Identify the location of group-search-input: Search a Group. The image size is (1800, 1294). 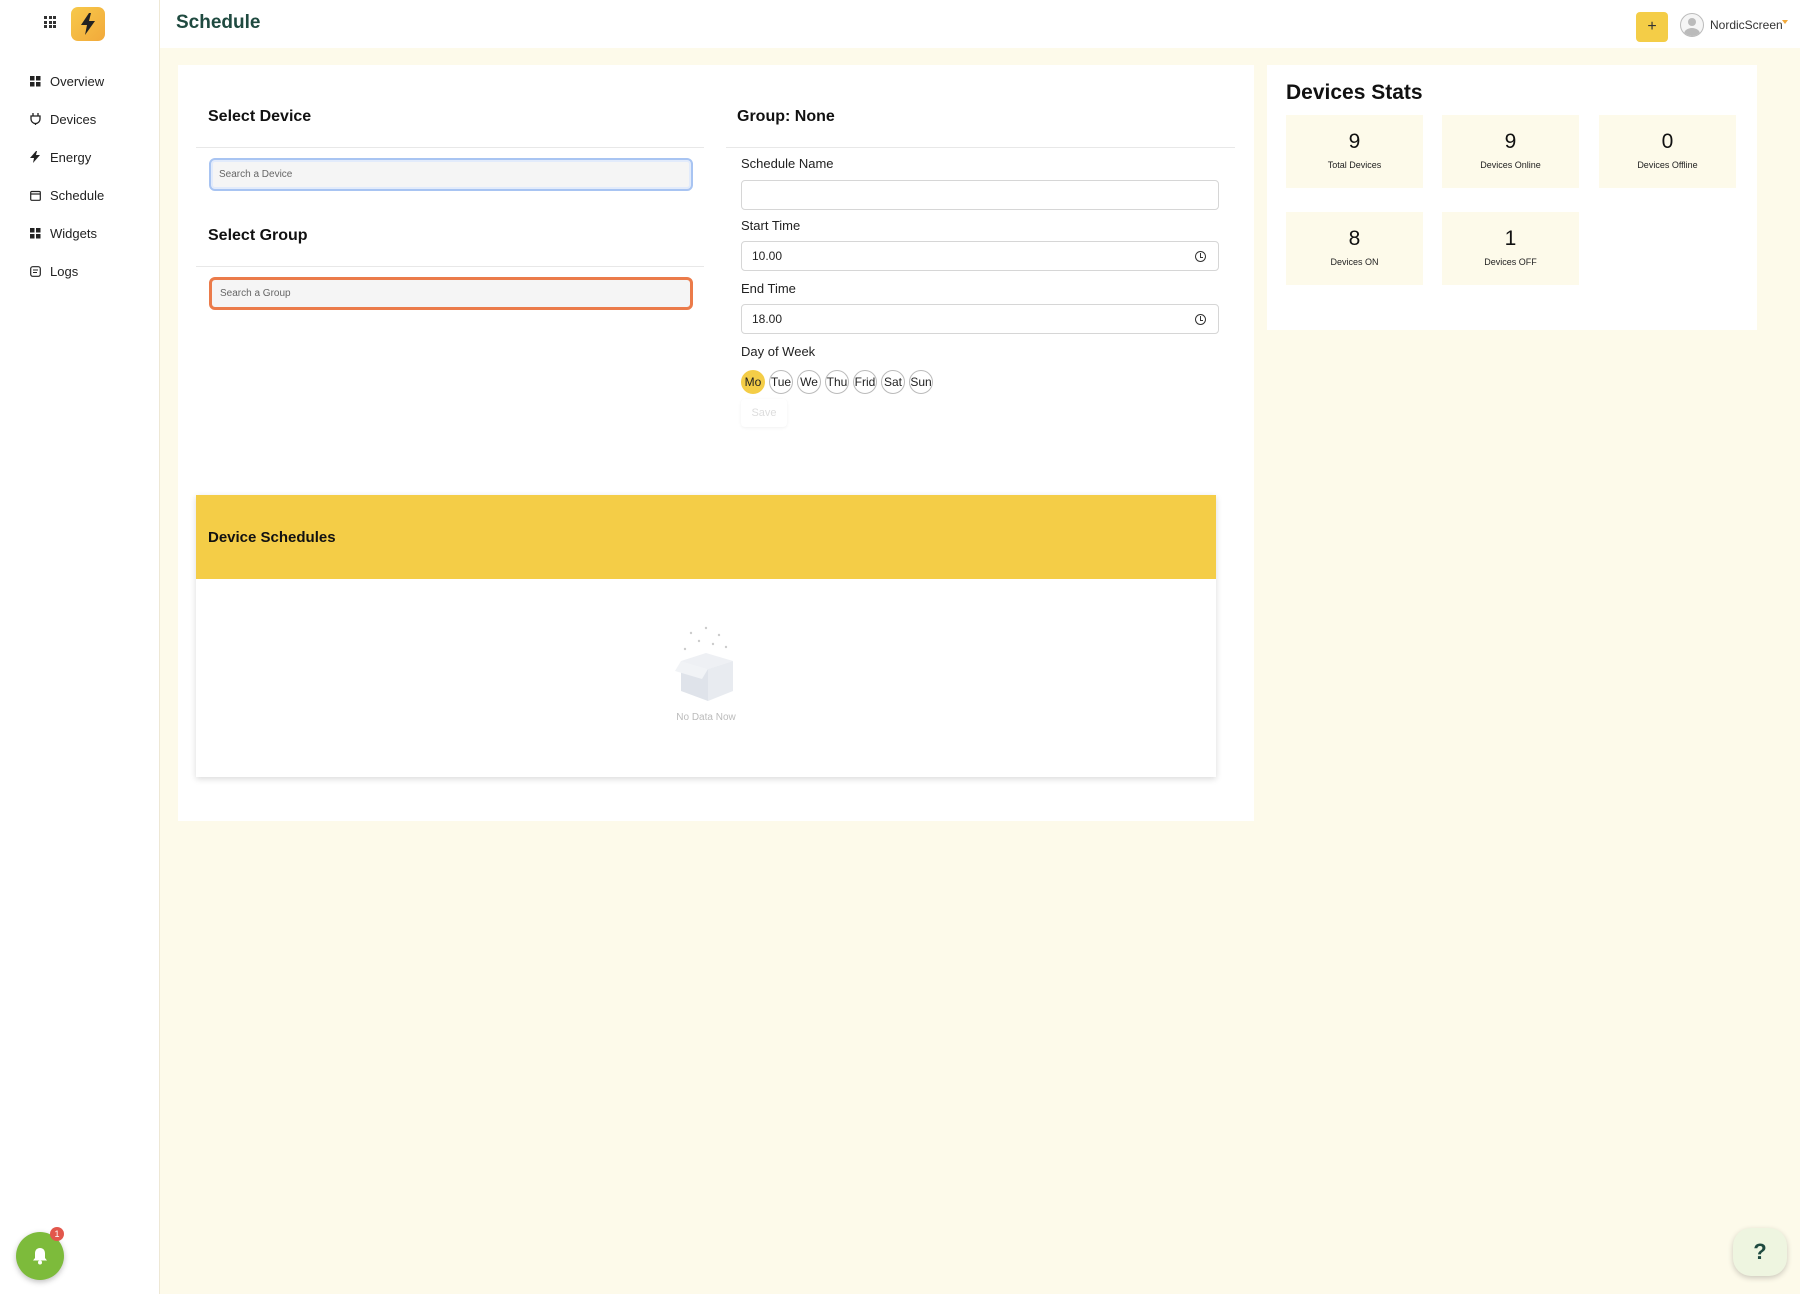
(451, 293).